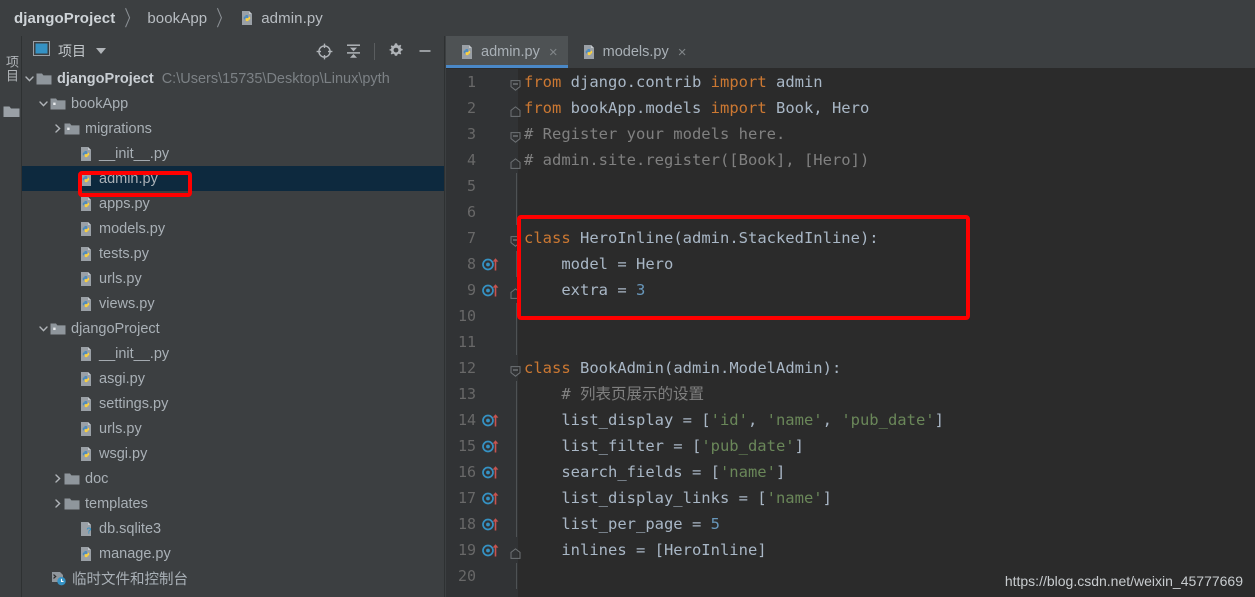 This screenshot has width=1255, height=597. I want to click on code-text: list_per_page = 5, so click(622, 524).